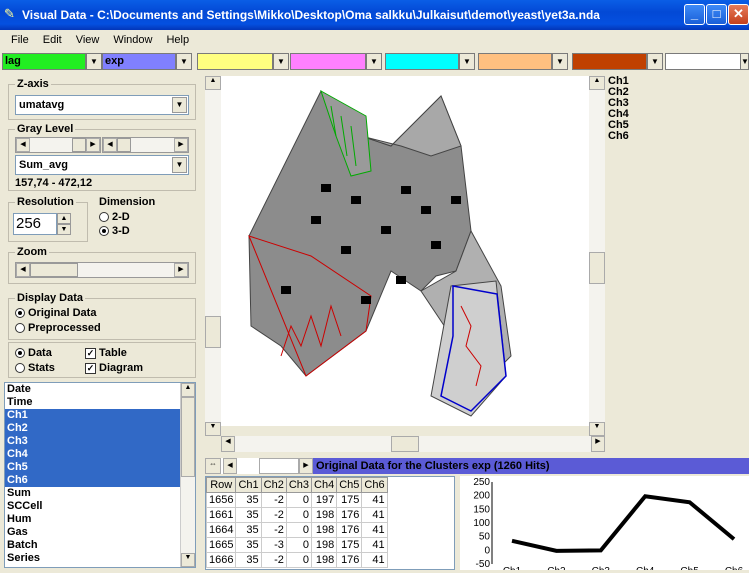 The height and width of the screenshot is (573, 749). Describe the element at coordinates (102, 270) in the screenshot. I see `zoom-slider: ◀ ▶` at that location.